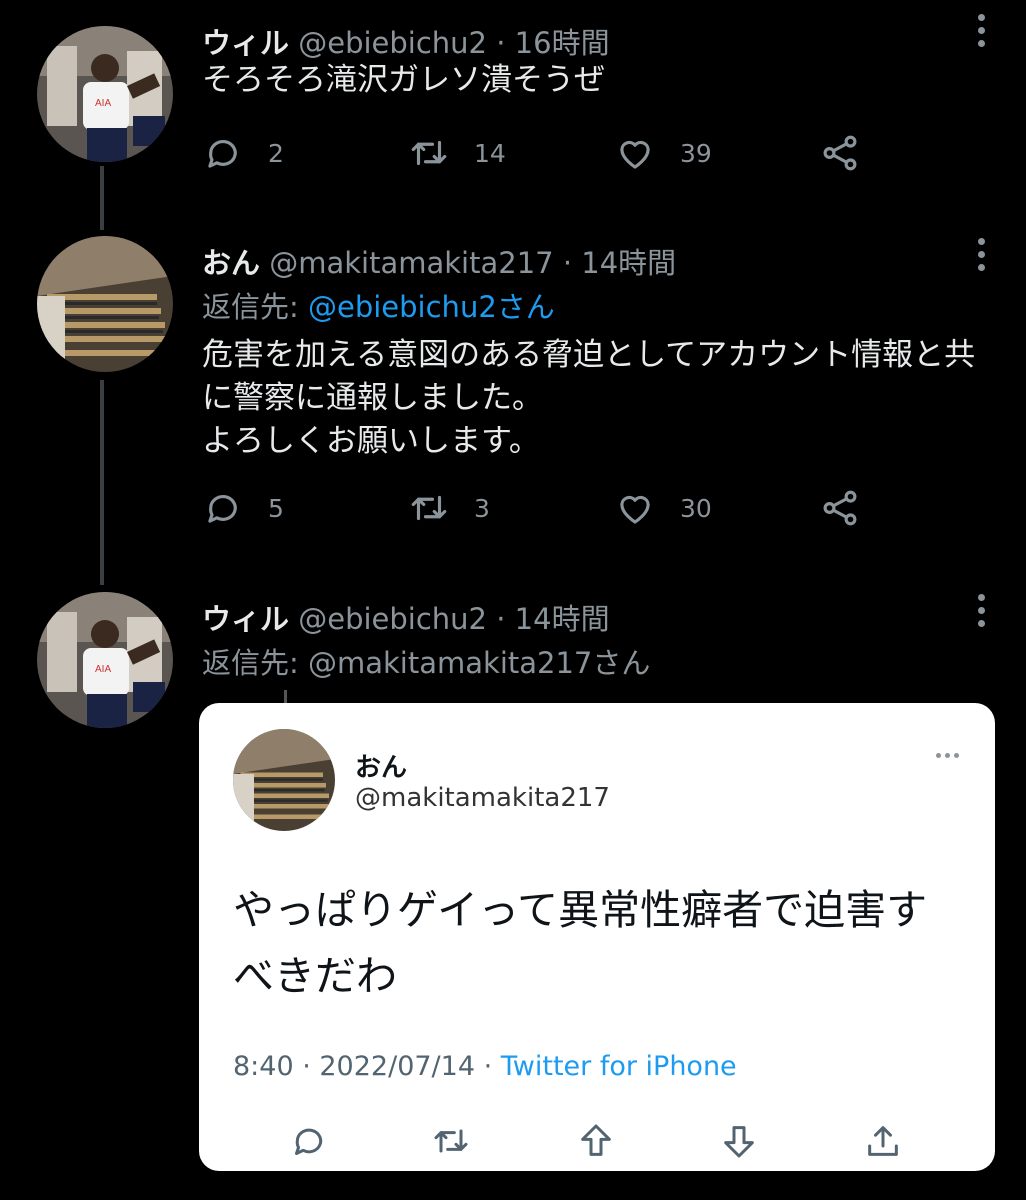  What do you see at coordinates (255, 307) in the screenshot?
I see `reply-to-label: 返信先:` at bounding box center [255, 307].